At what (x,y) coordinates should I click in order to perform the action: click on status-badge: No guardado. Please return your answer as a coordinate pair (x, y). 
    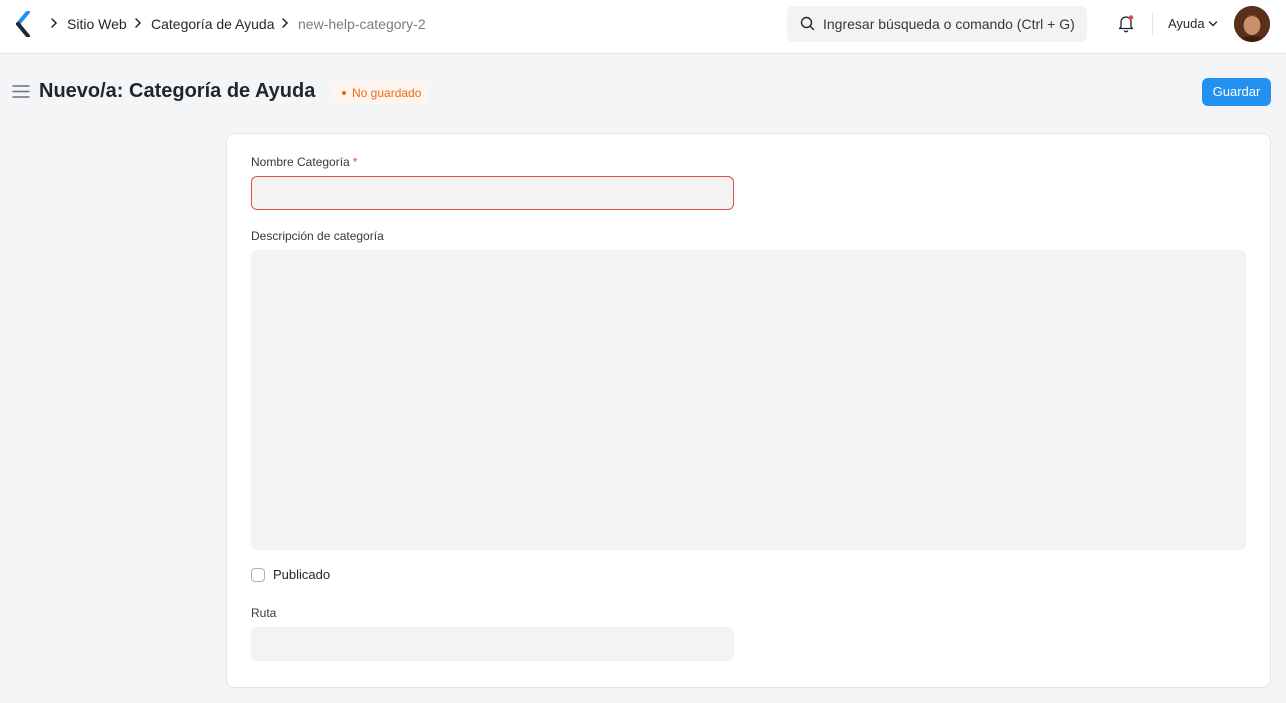
    Looking at the image, I should click on (381, 92).